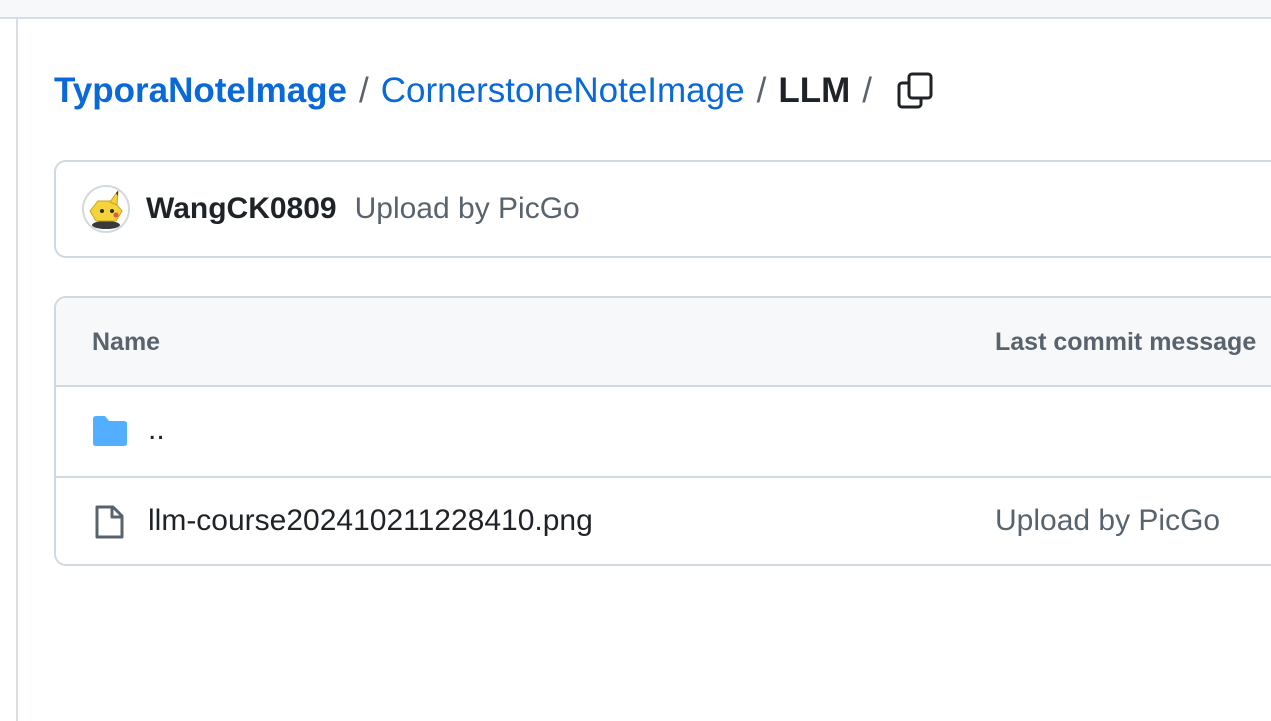  Describe the element at coordinates (662, 209) in the screenshot. I see `latest-commit-box: WangCK0809 Upload by PicGo` at that location.